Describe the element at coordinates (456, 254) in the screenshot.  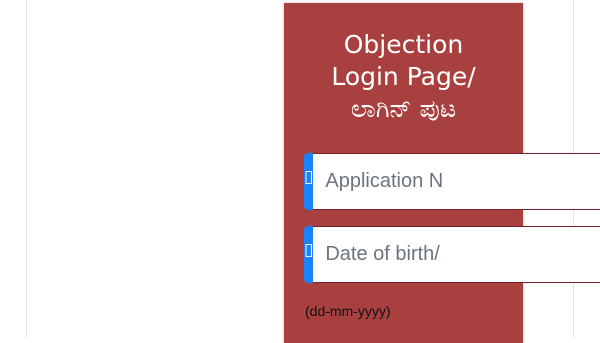
I see `date-of-birth-input` at that location.